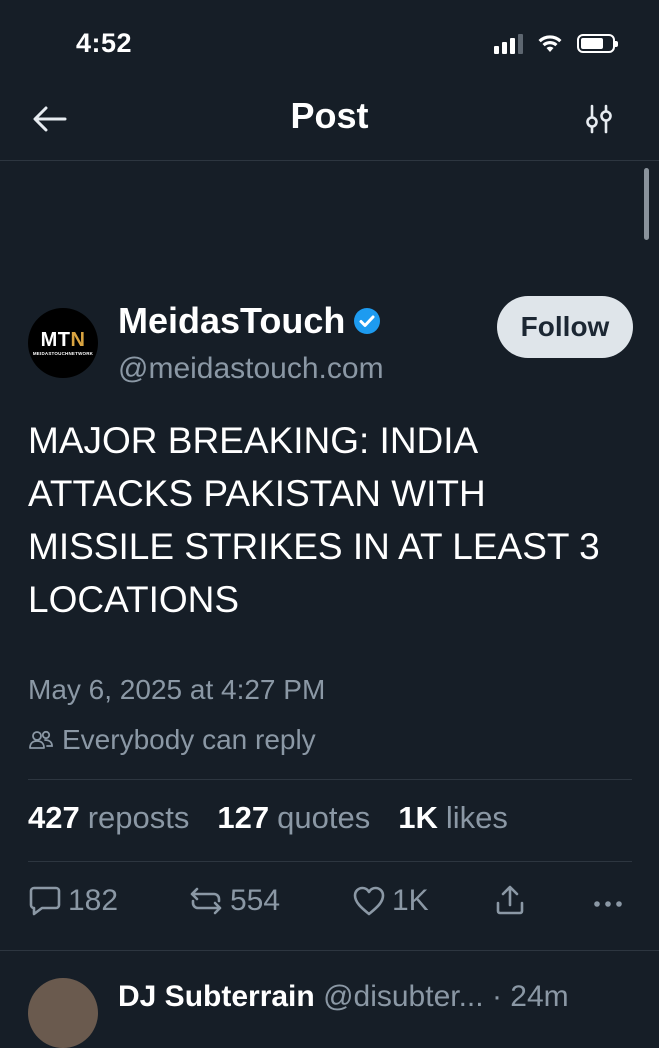 The height and width of the screenshot is (1048, 659). Describe the element at coordinates (367, 321) in the screenshot. I see `verified-badge-icon` at that location.